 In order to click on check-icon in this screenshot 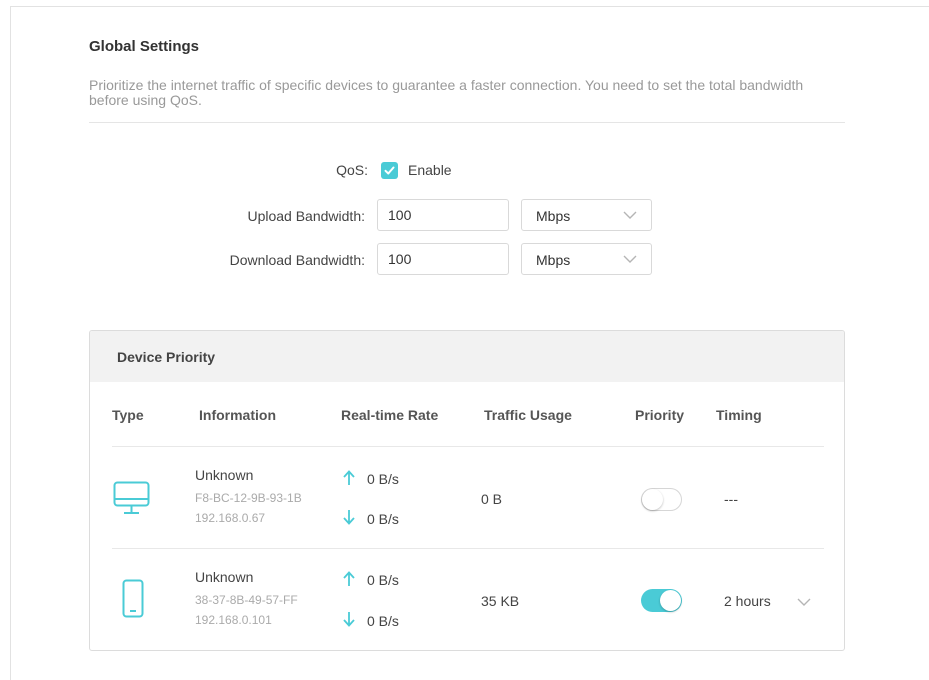, I will do `click(389, 170)`.